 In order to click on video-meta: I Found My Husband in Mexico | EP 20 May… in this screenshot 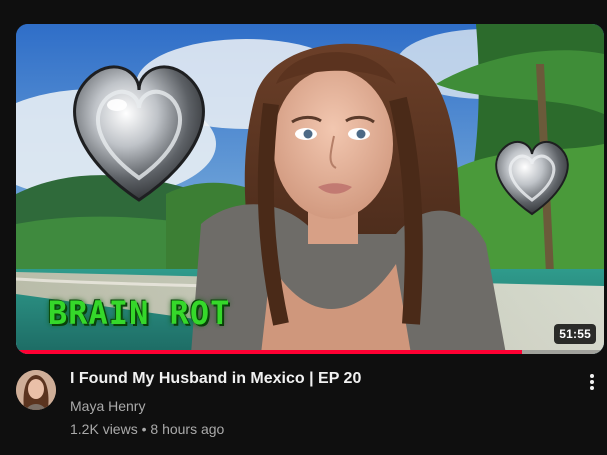, I will do `click(320, 403)`.